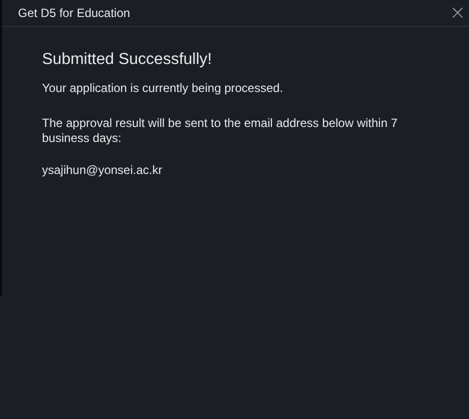  I want to click on window-title: Get D5 for Education, so click(74, 13).